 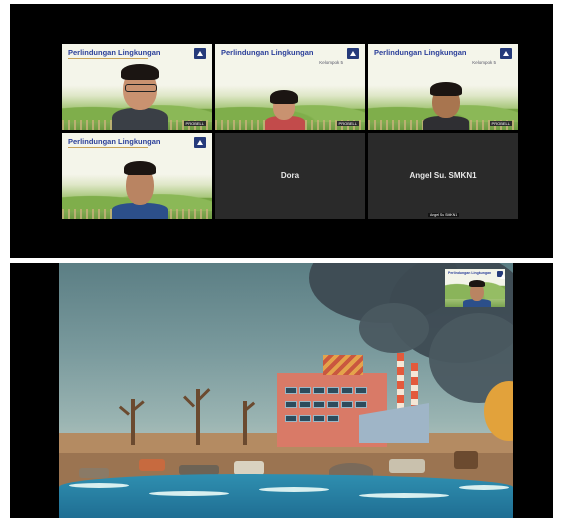 I want to click on participant-name: Dora, so click(x=290, y=175).